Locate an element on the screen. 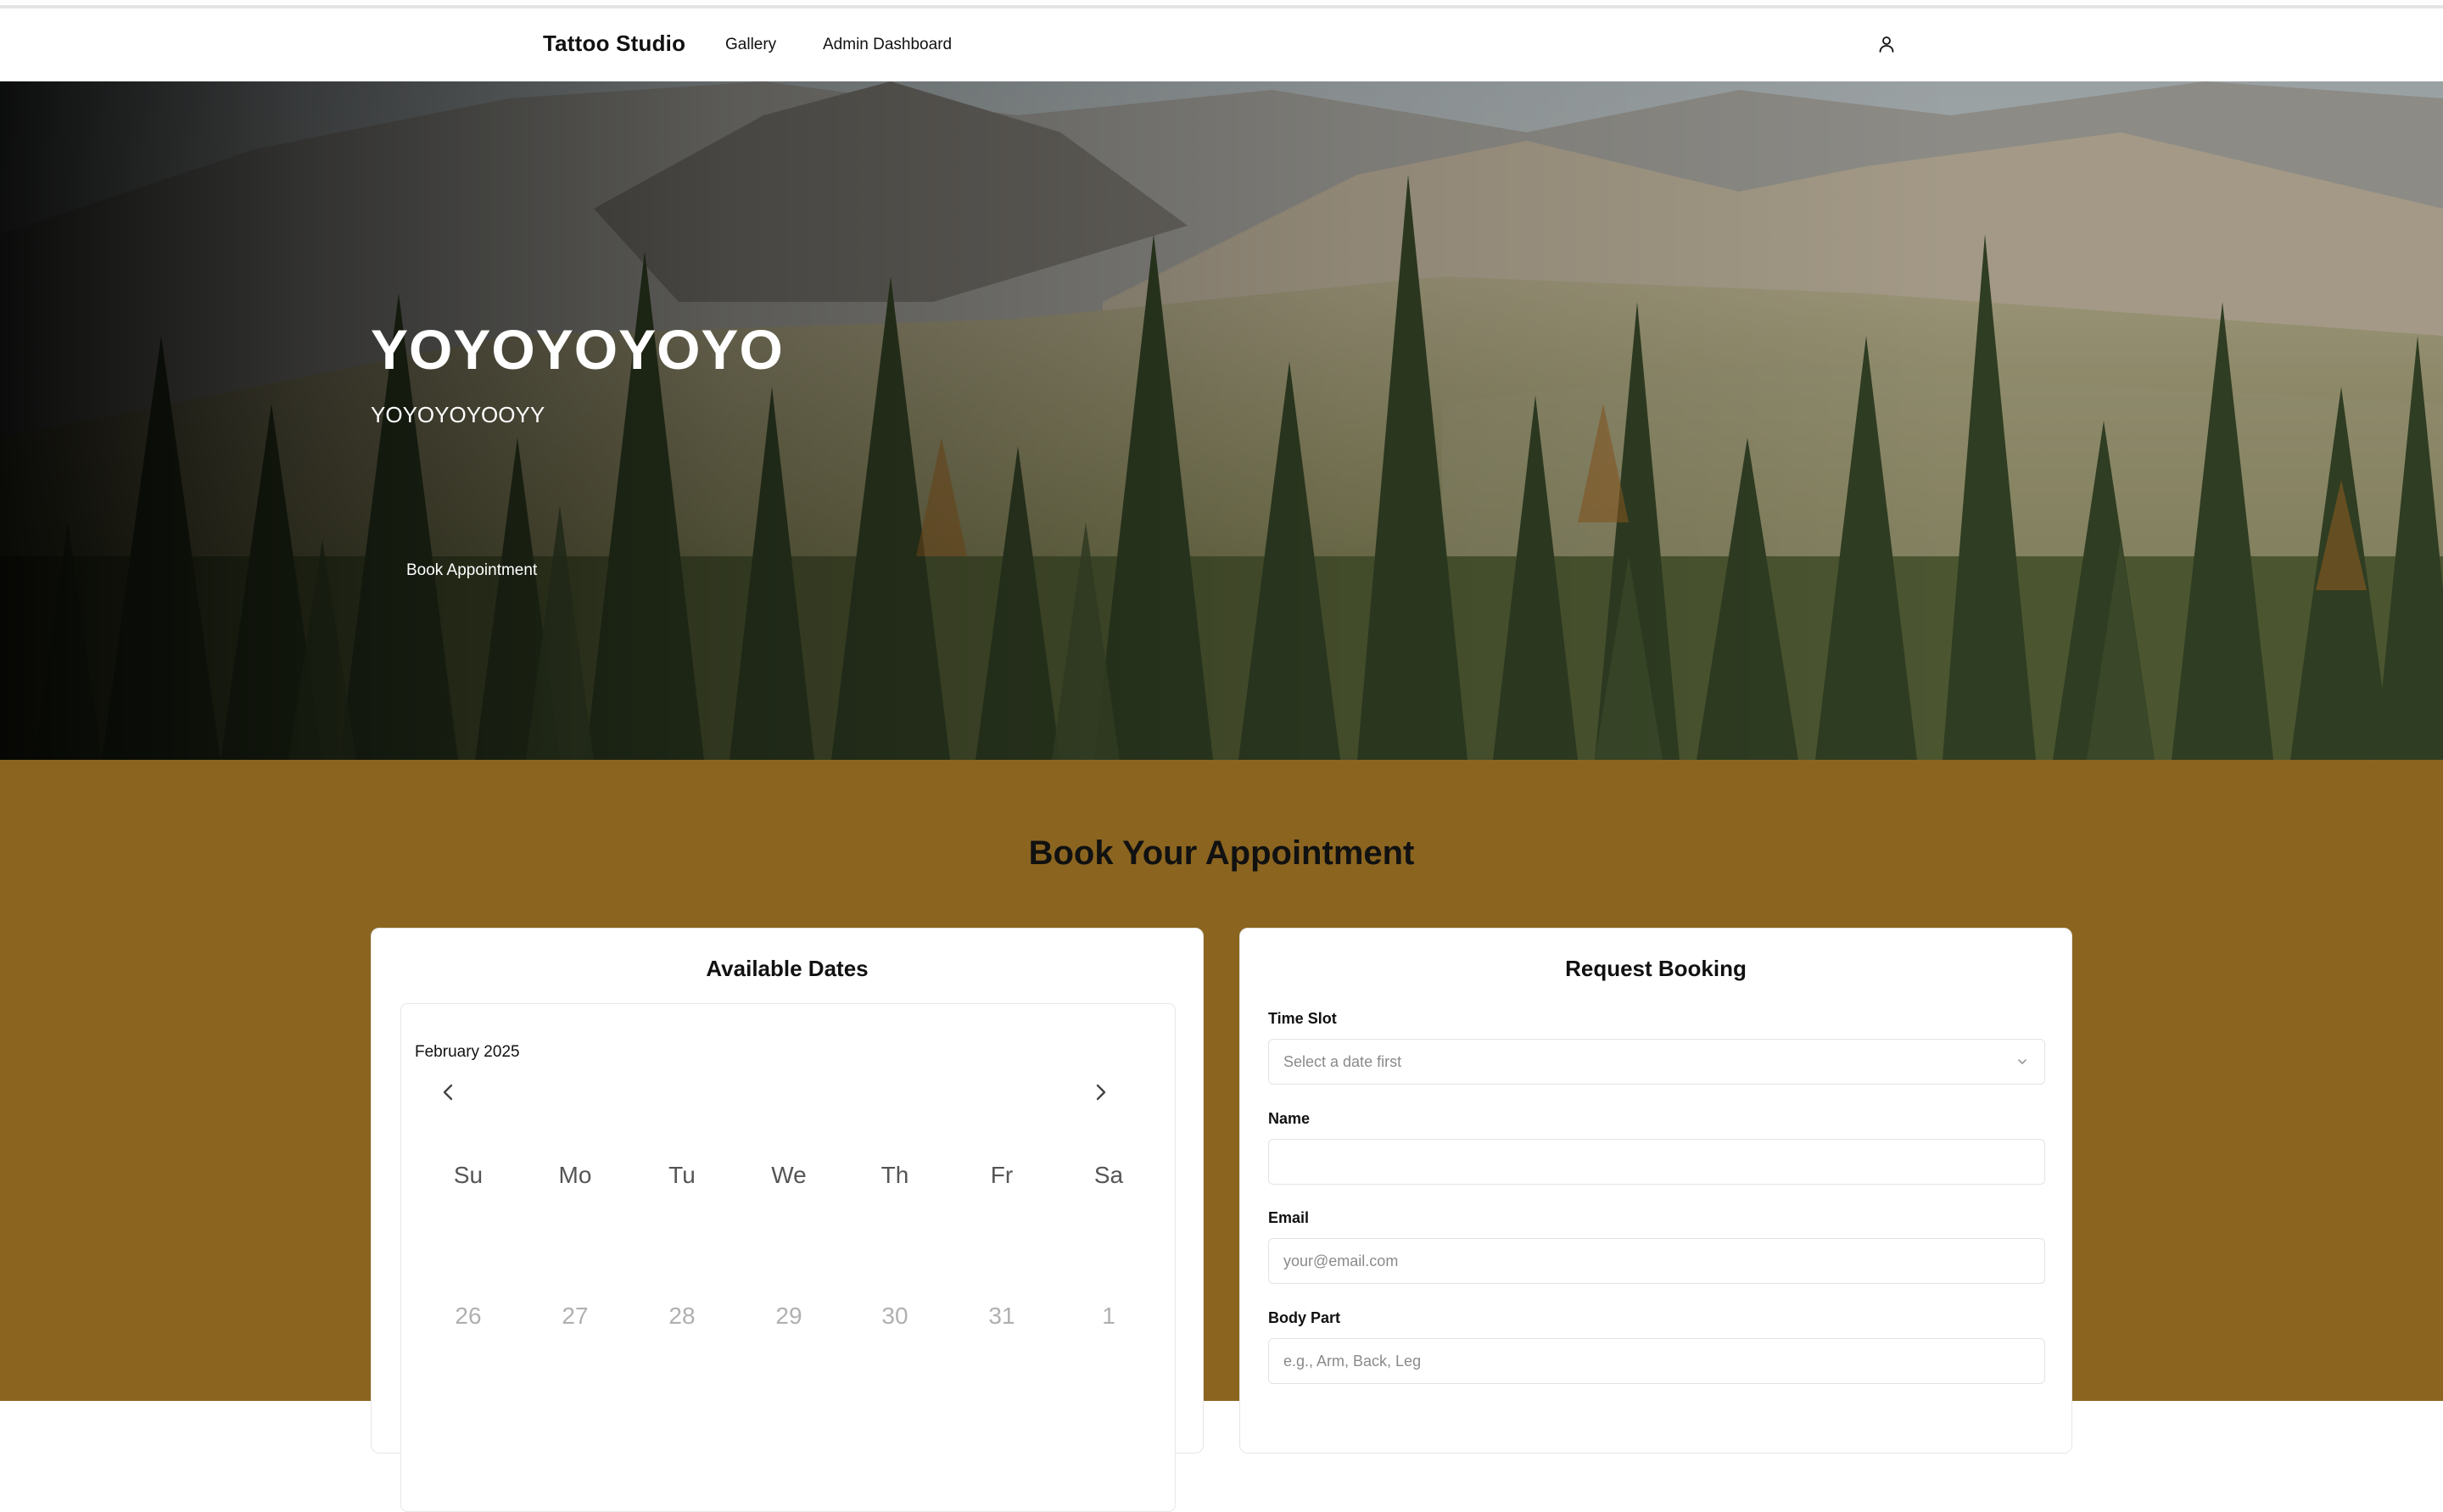 This screenshot has height=1512, width=2443. navbar: Tattoo Studio Gallery Admin Dashboard is located at coordinates (1221, 44).